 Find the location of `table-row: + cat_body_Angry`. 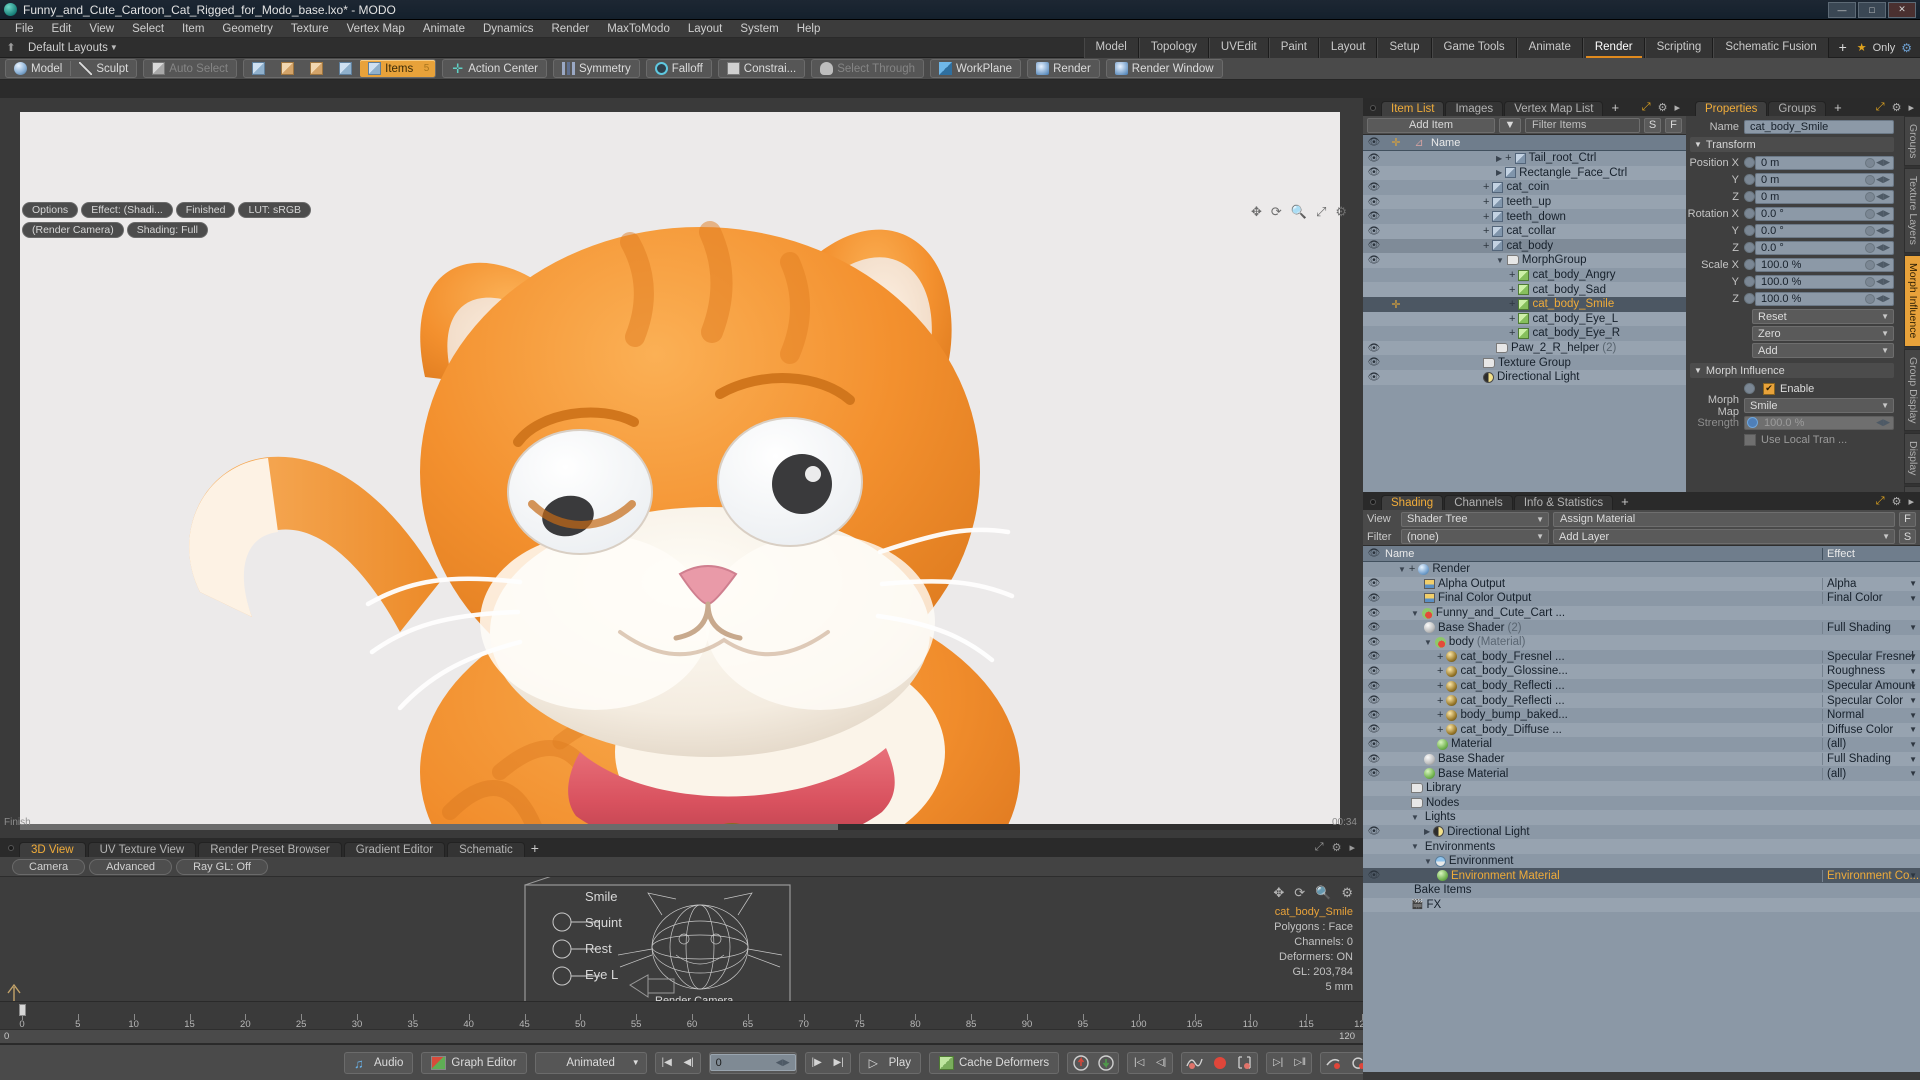

table-row: + cat_body_Angry is located at coordinates (1524, 275).